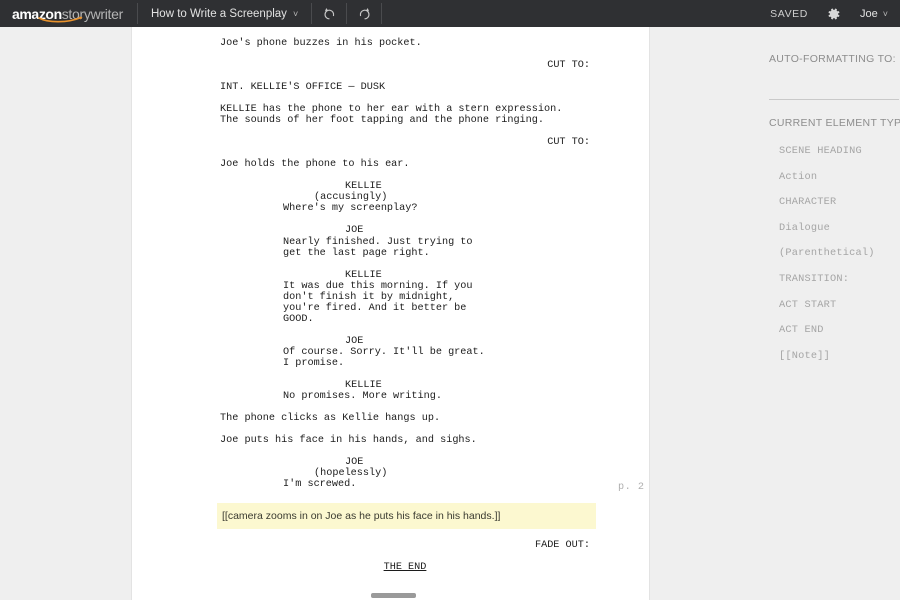 The width and height of the screenshot is (900, 600). What do you see at coordinates (68, 13) in the screenshot?
I see `amazon-storywriter-logo: amazon storywriter` at bounding box center [68, 13].